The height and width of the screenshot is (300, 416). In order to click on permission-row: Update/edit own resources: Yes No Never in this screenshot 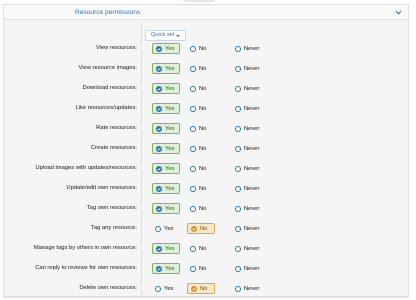, I will do `click(206, 189)`.